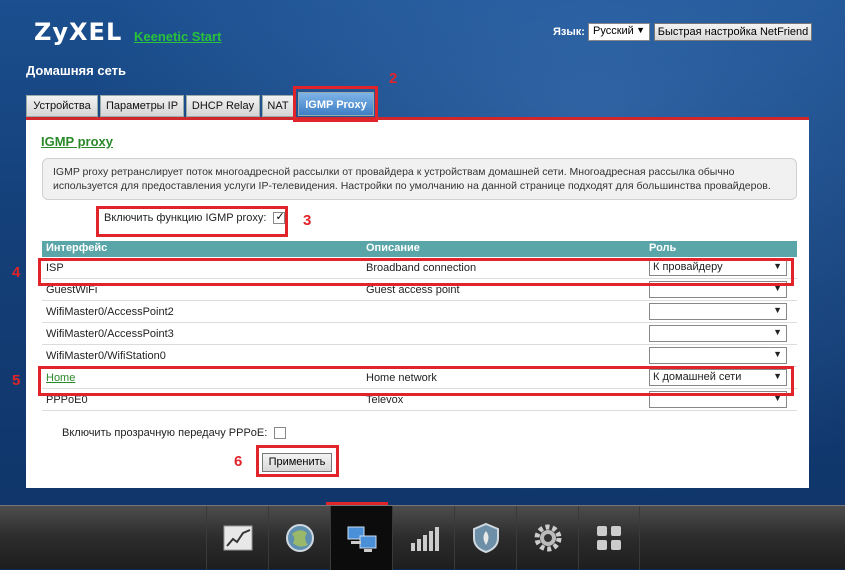 The height and width of the screenshot is (570, 845). Describe the element at coordinates (733, 32) in the screenshot. I see `netfriend-button: Быстрая настройка NetFriend` at that location.